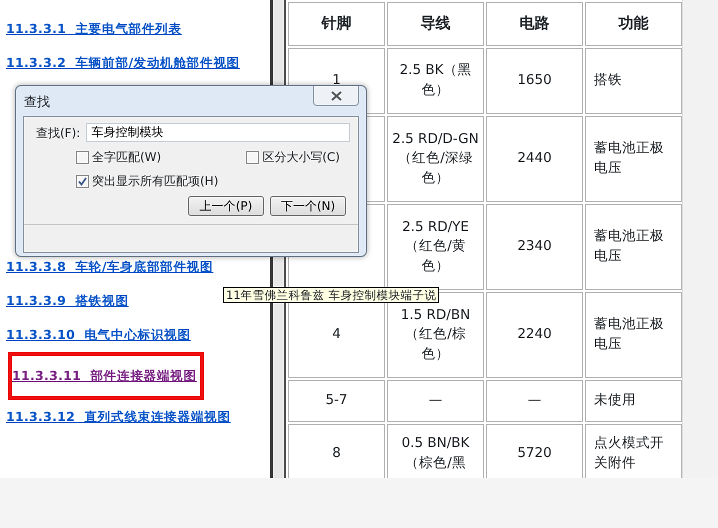 This screenshot has width=718, height=528. I want to click on table-cell: 0.5 BN/BK（棕色/黑, so click(435, 451).